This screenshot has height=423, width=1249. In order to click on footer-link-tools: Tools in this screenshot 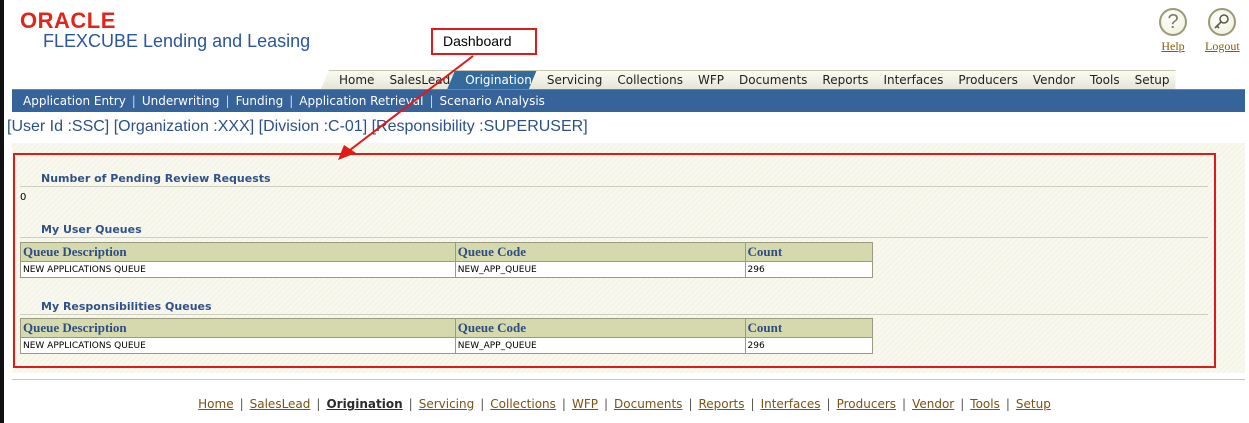, I will do `click(985, 404)`.